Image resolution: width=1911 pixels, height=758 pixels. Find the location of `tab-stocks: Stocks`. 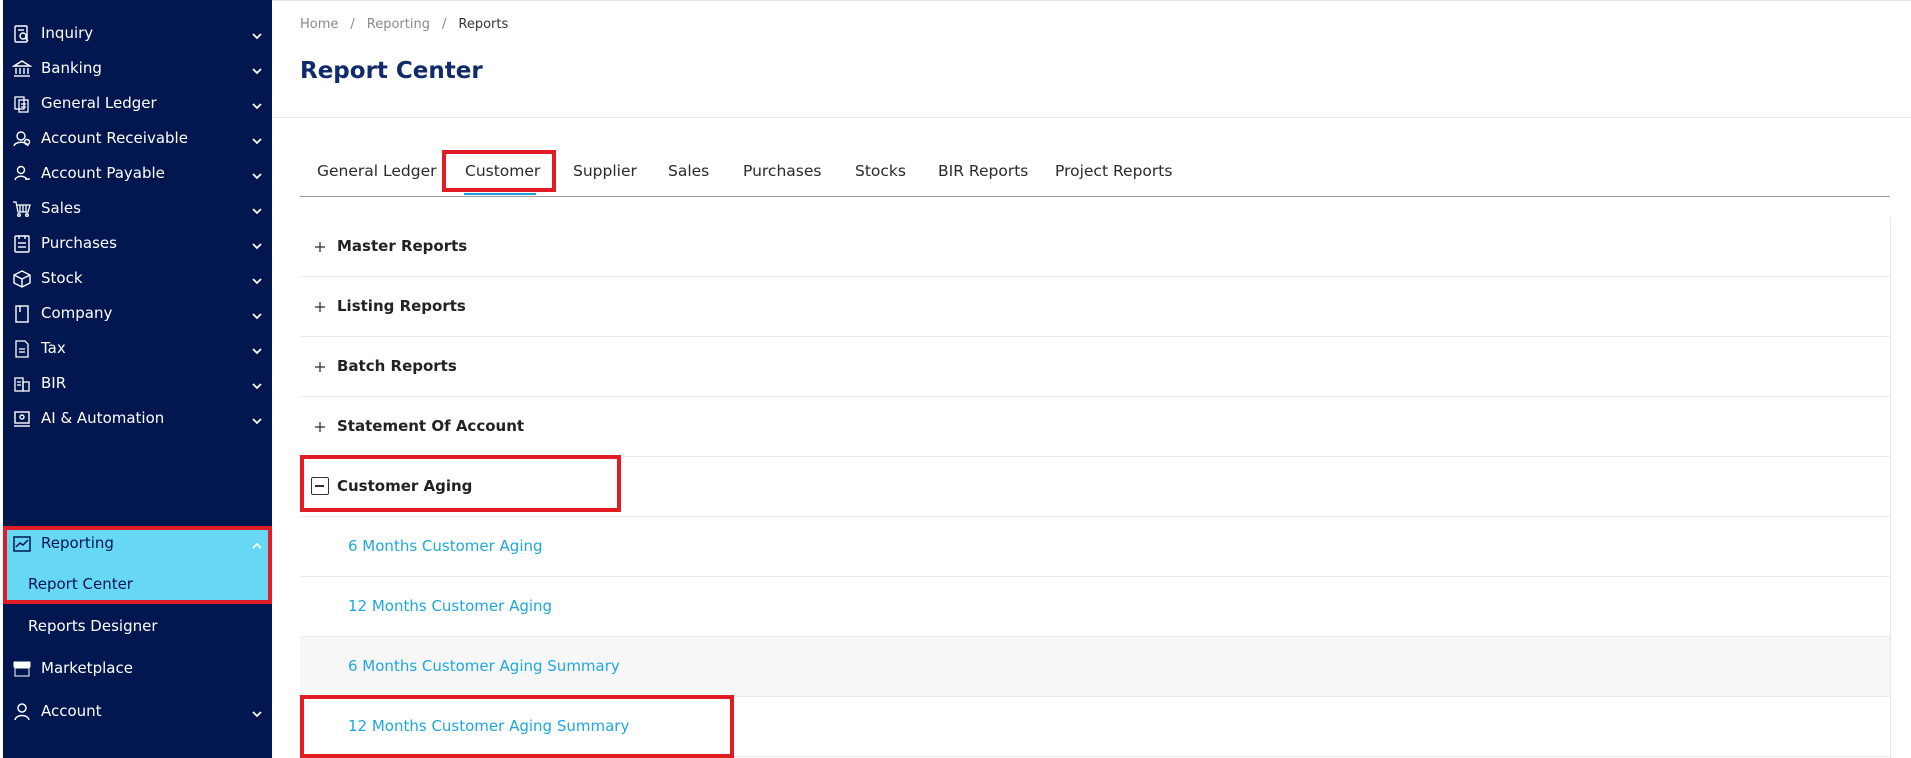

tab-stocks: Stocks is located at coordinates (880, 171).